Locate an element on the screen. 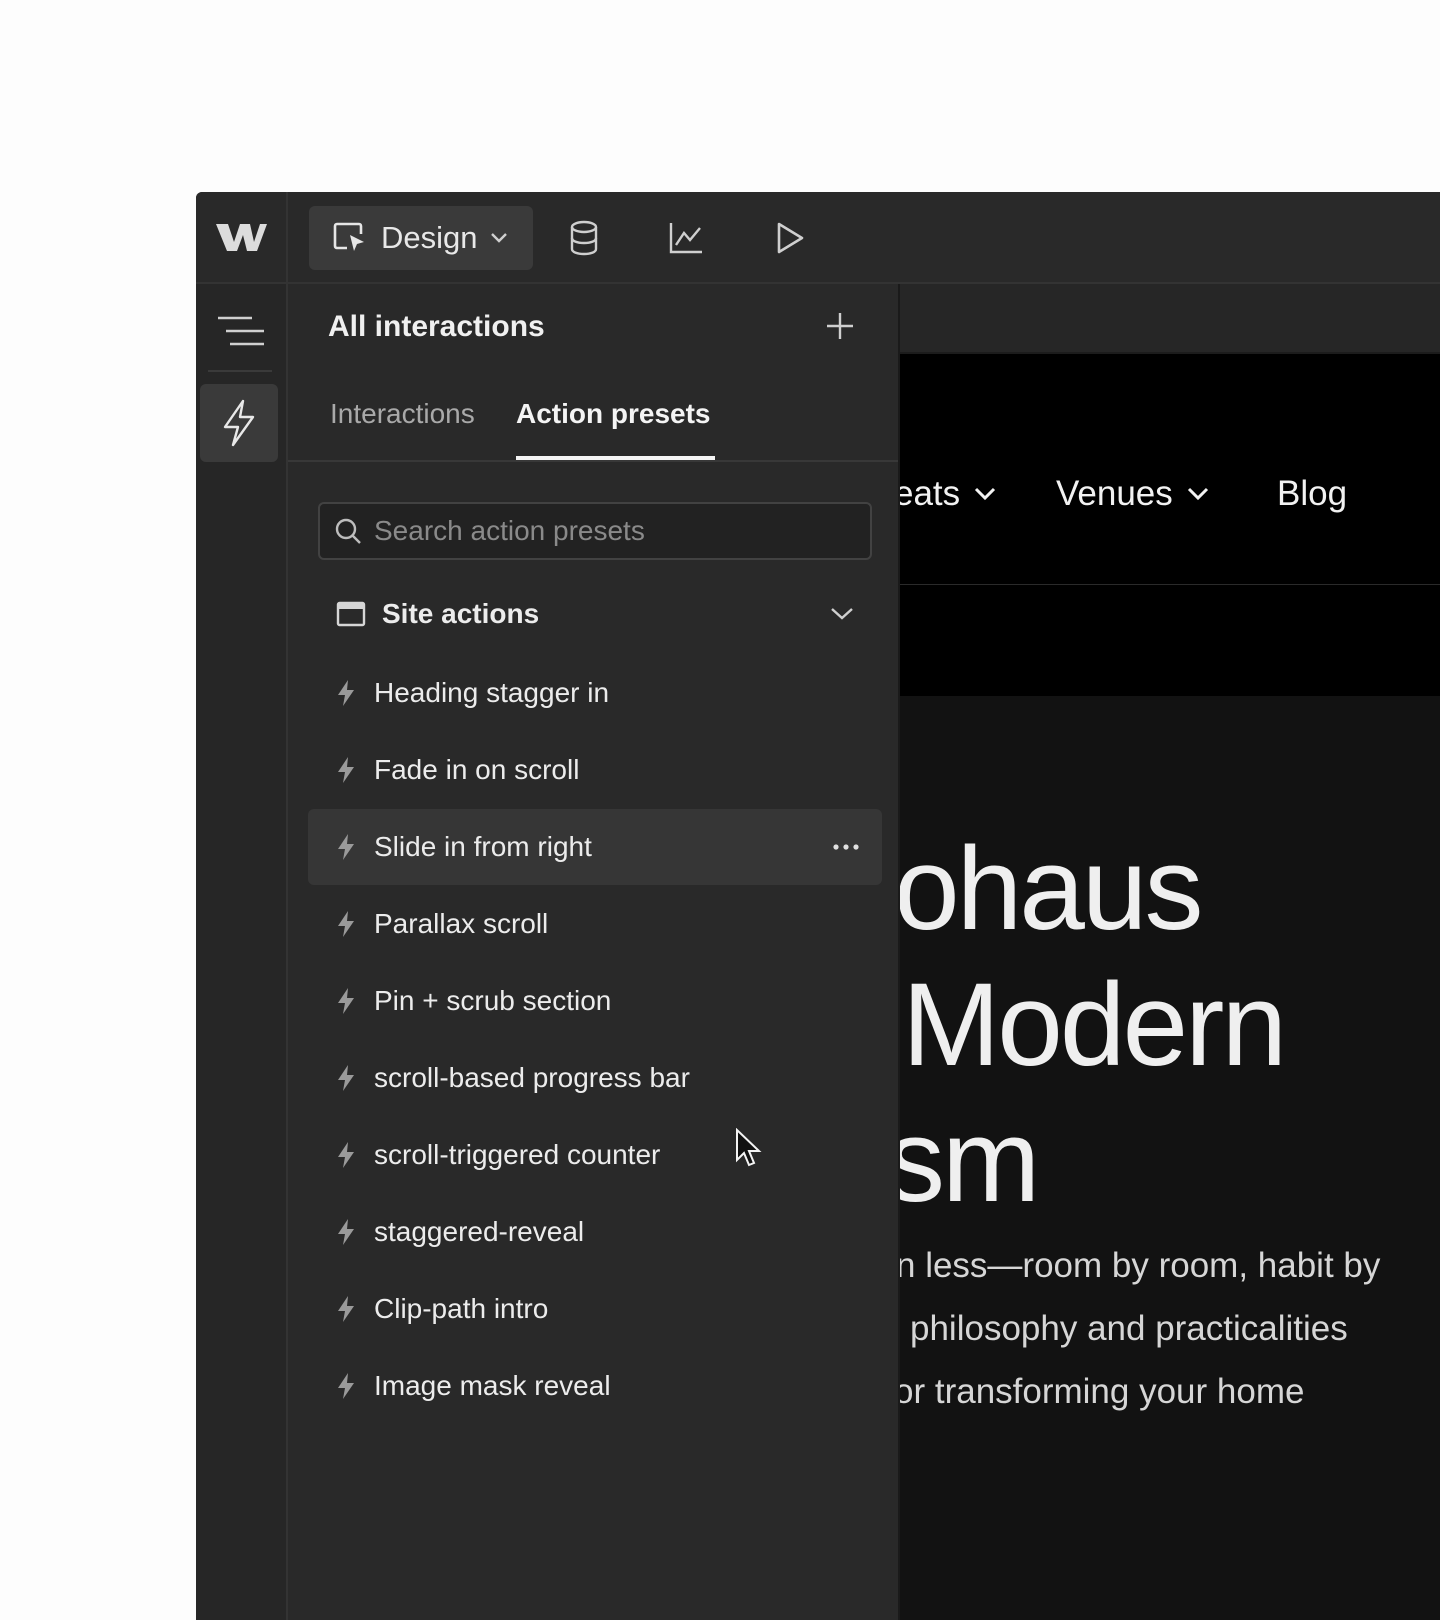 The image size is (1440, 1620). interactions-bolt-icon is located at coordinates (239, 423).